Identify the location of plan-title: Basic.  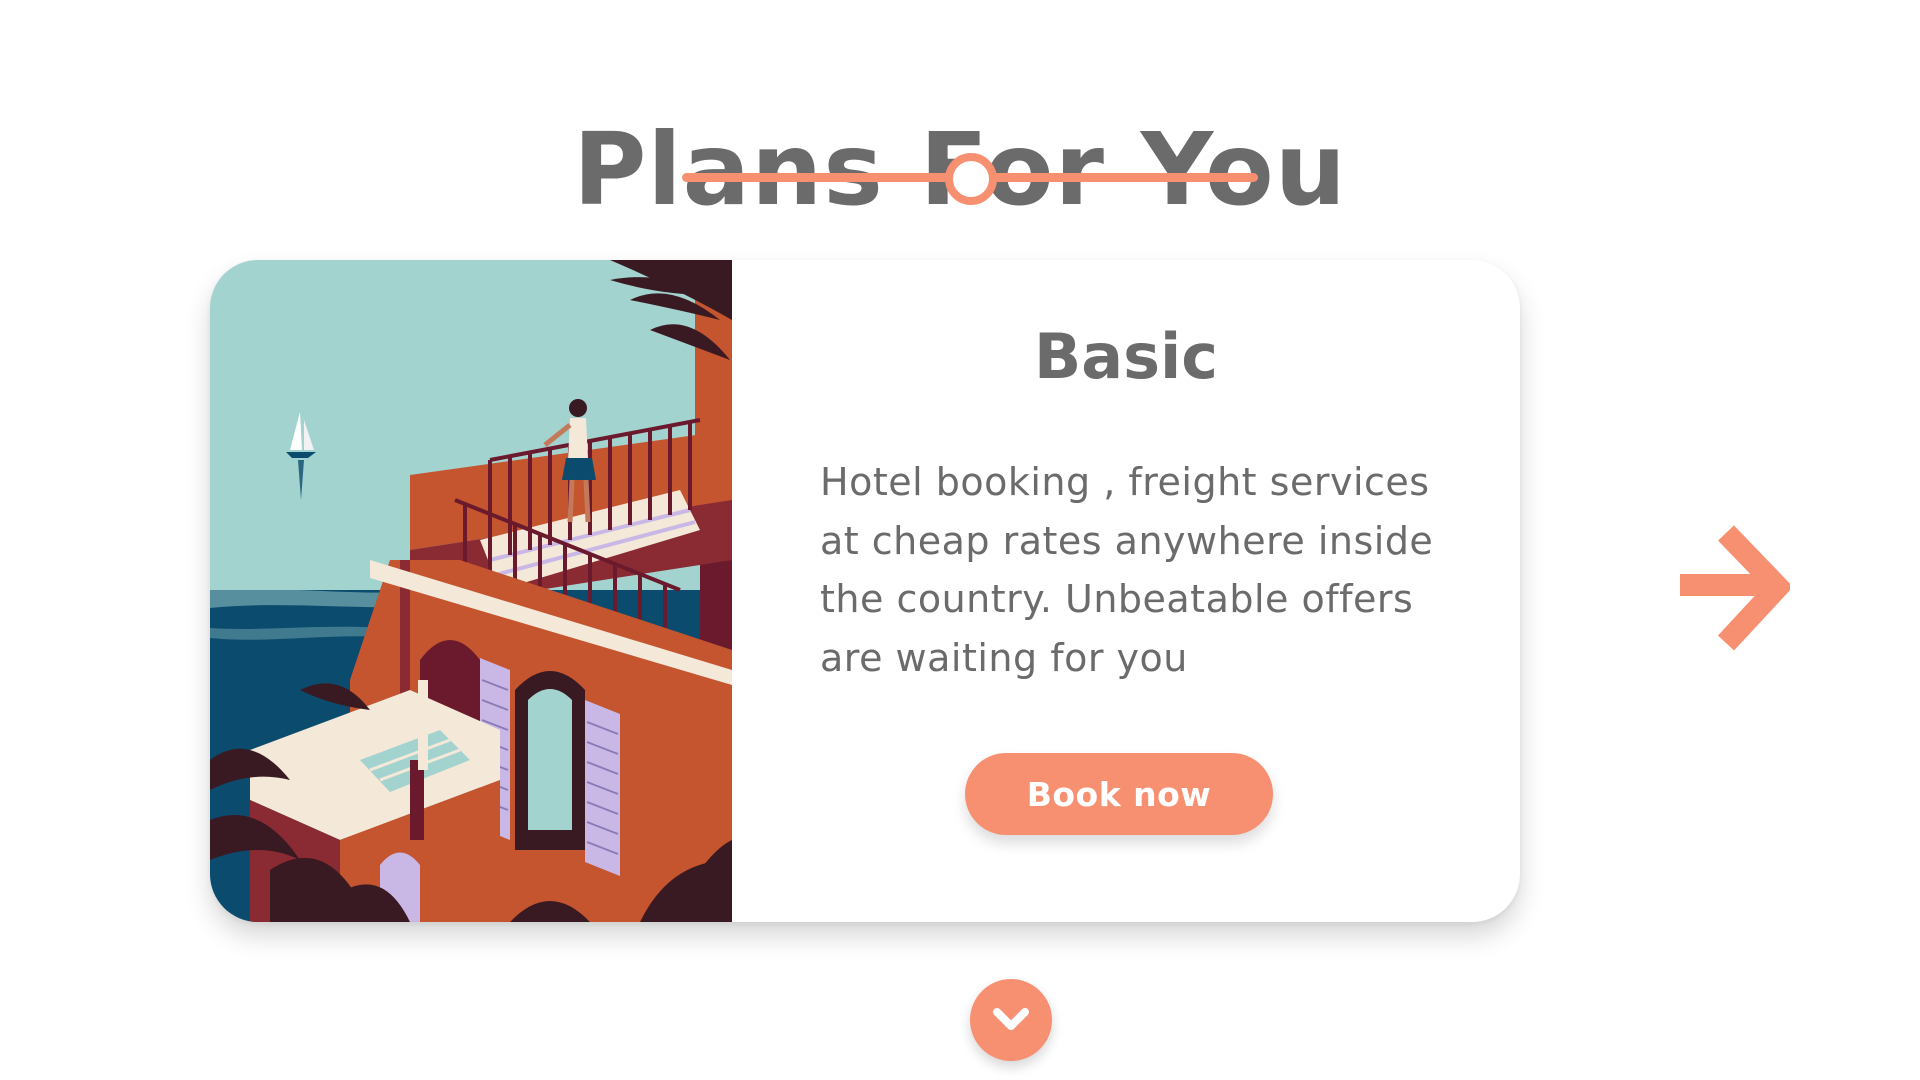
(1125, 356).